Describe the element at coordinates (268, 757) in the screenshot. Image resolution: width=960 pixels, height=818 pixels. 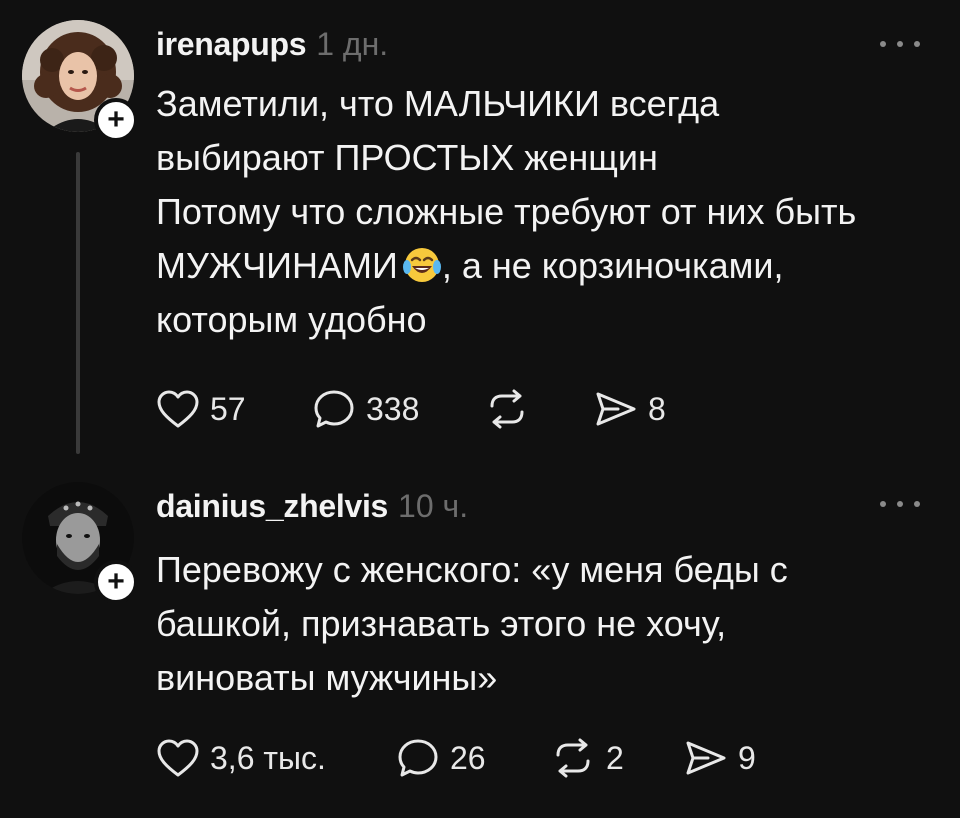
I see `like-count: 3,6 тыс.` at that location.